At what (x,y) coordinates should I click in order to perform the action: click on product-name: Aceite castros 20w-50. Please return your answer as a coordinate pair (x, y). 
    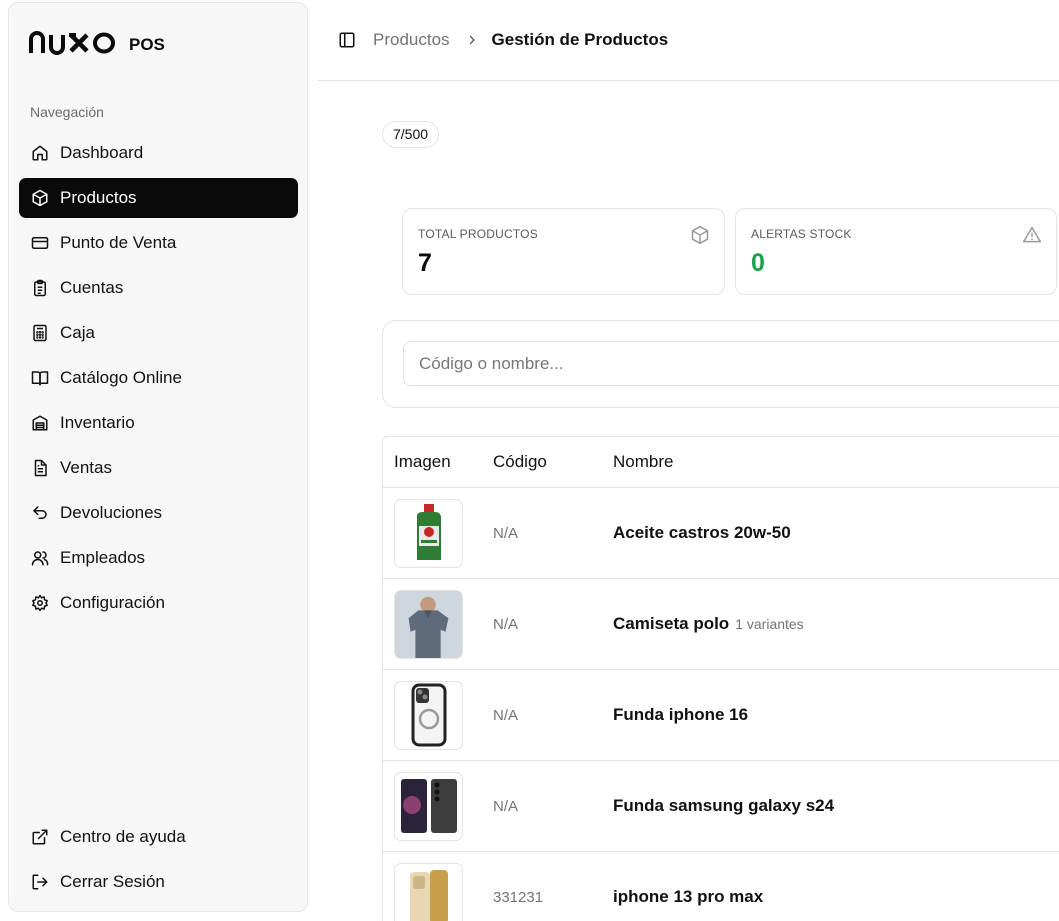
    Looking at the image, I should click on (702, 532).